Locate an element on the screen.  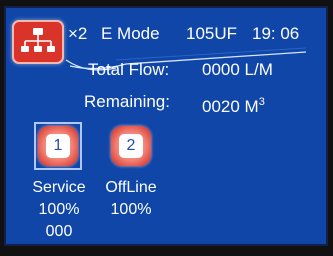
network-icon is located at coordinates (38, 40).